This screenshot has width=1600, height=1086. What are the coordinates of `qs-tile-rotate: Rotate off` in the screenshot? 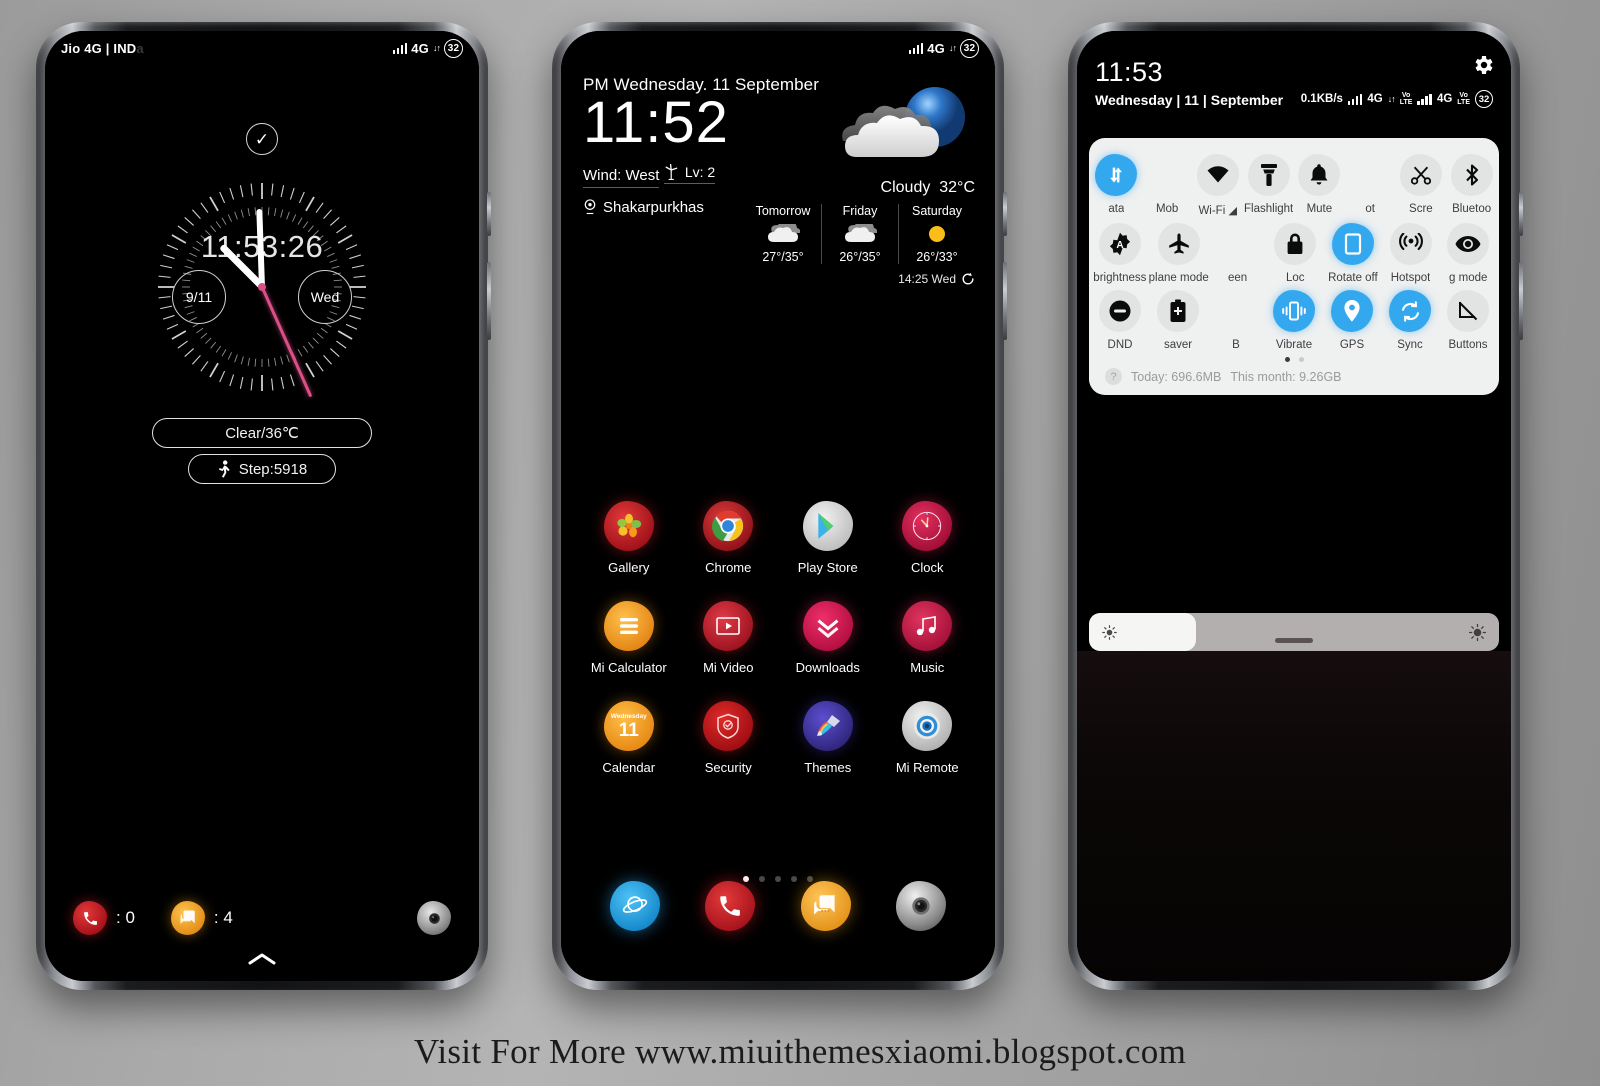 It's located at (1353, 253).